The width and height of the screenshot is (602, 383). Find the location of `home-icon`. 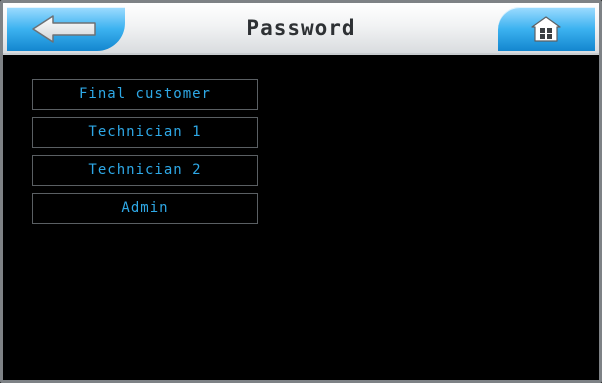

home-icon is located at coordinates (546, 29).